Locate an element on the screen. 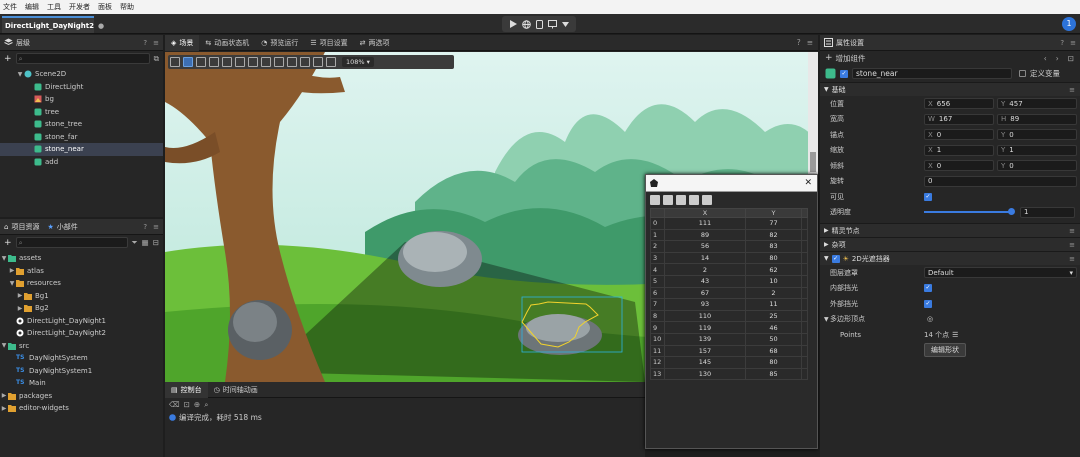 The height and width of the screenshot is (457, 1080). cell-y: 68 is located at coordinates (773, 351).